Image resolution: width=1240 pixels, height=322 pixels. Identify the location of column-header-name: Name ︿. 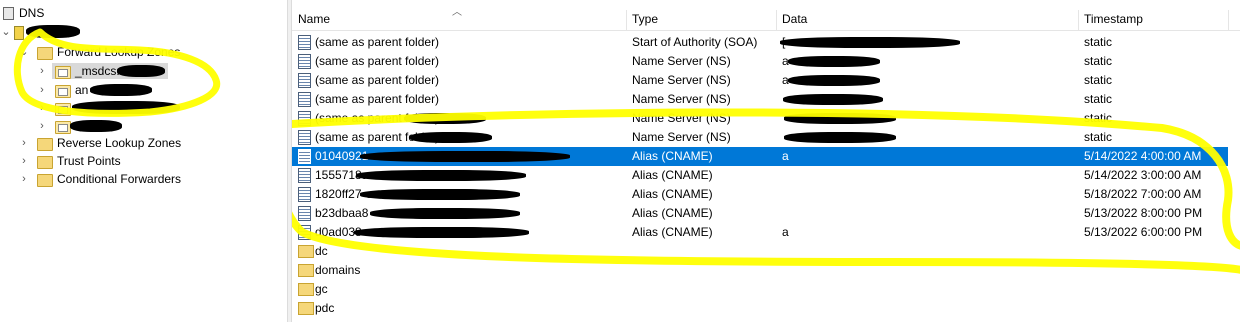
(459, 18).